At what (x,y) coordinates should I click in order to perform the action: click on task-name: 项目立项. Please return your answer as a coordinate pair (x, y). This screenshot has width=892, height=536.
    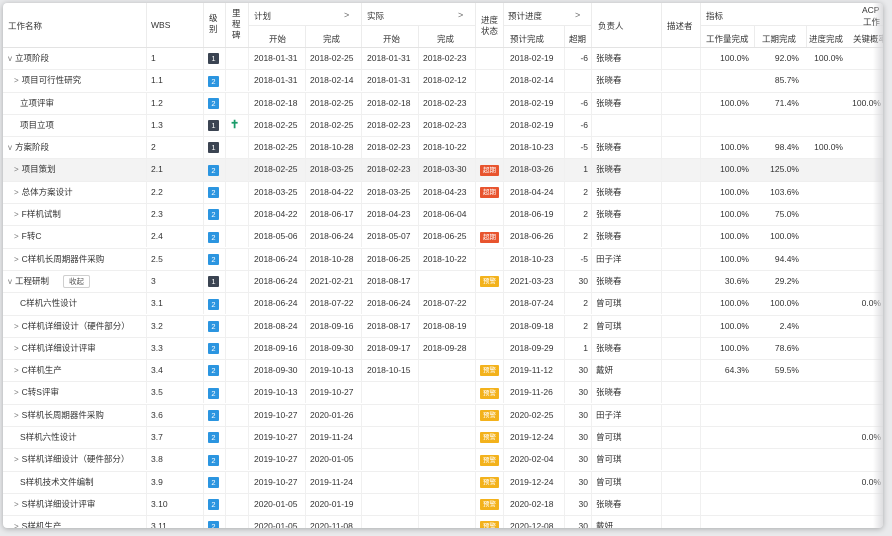
    Looking at the image, I should click on (37, 125).